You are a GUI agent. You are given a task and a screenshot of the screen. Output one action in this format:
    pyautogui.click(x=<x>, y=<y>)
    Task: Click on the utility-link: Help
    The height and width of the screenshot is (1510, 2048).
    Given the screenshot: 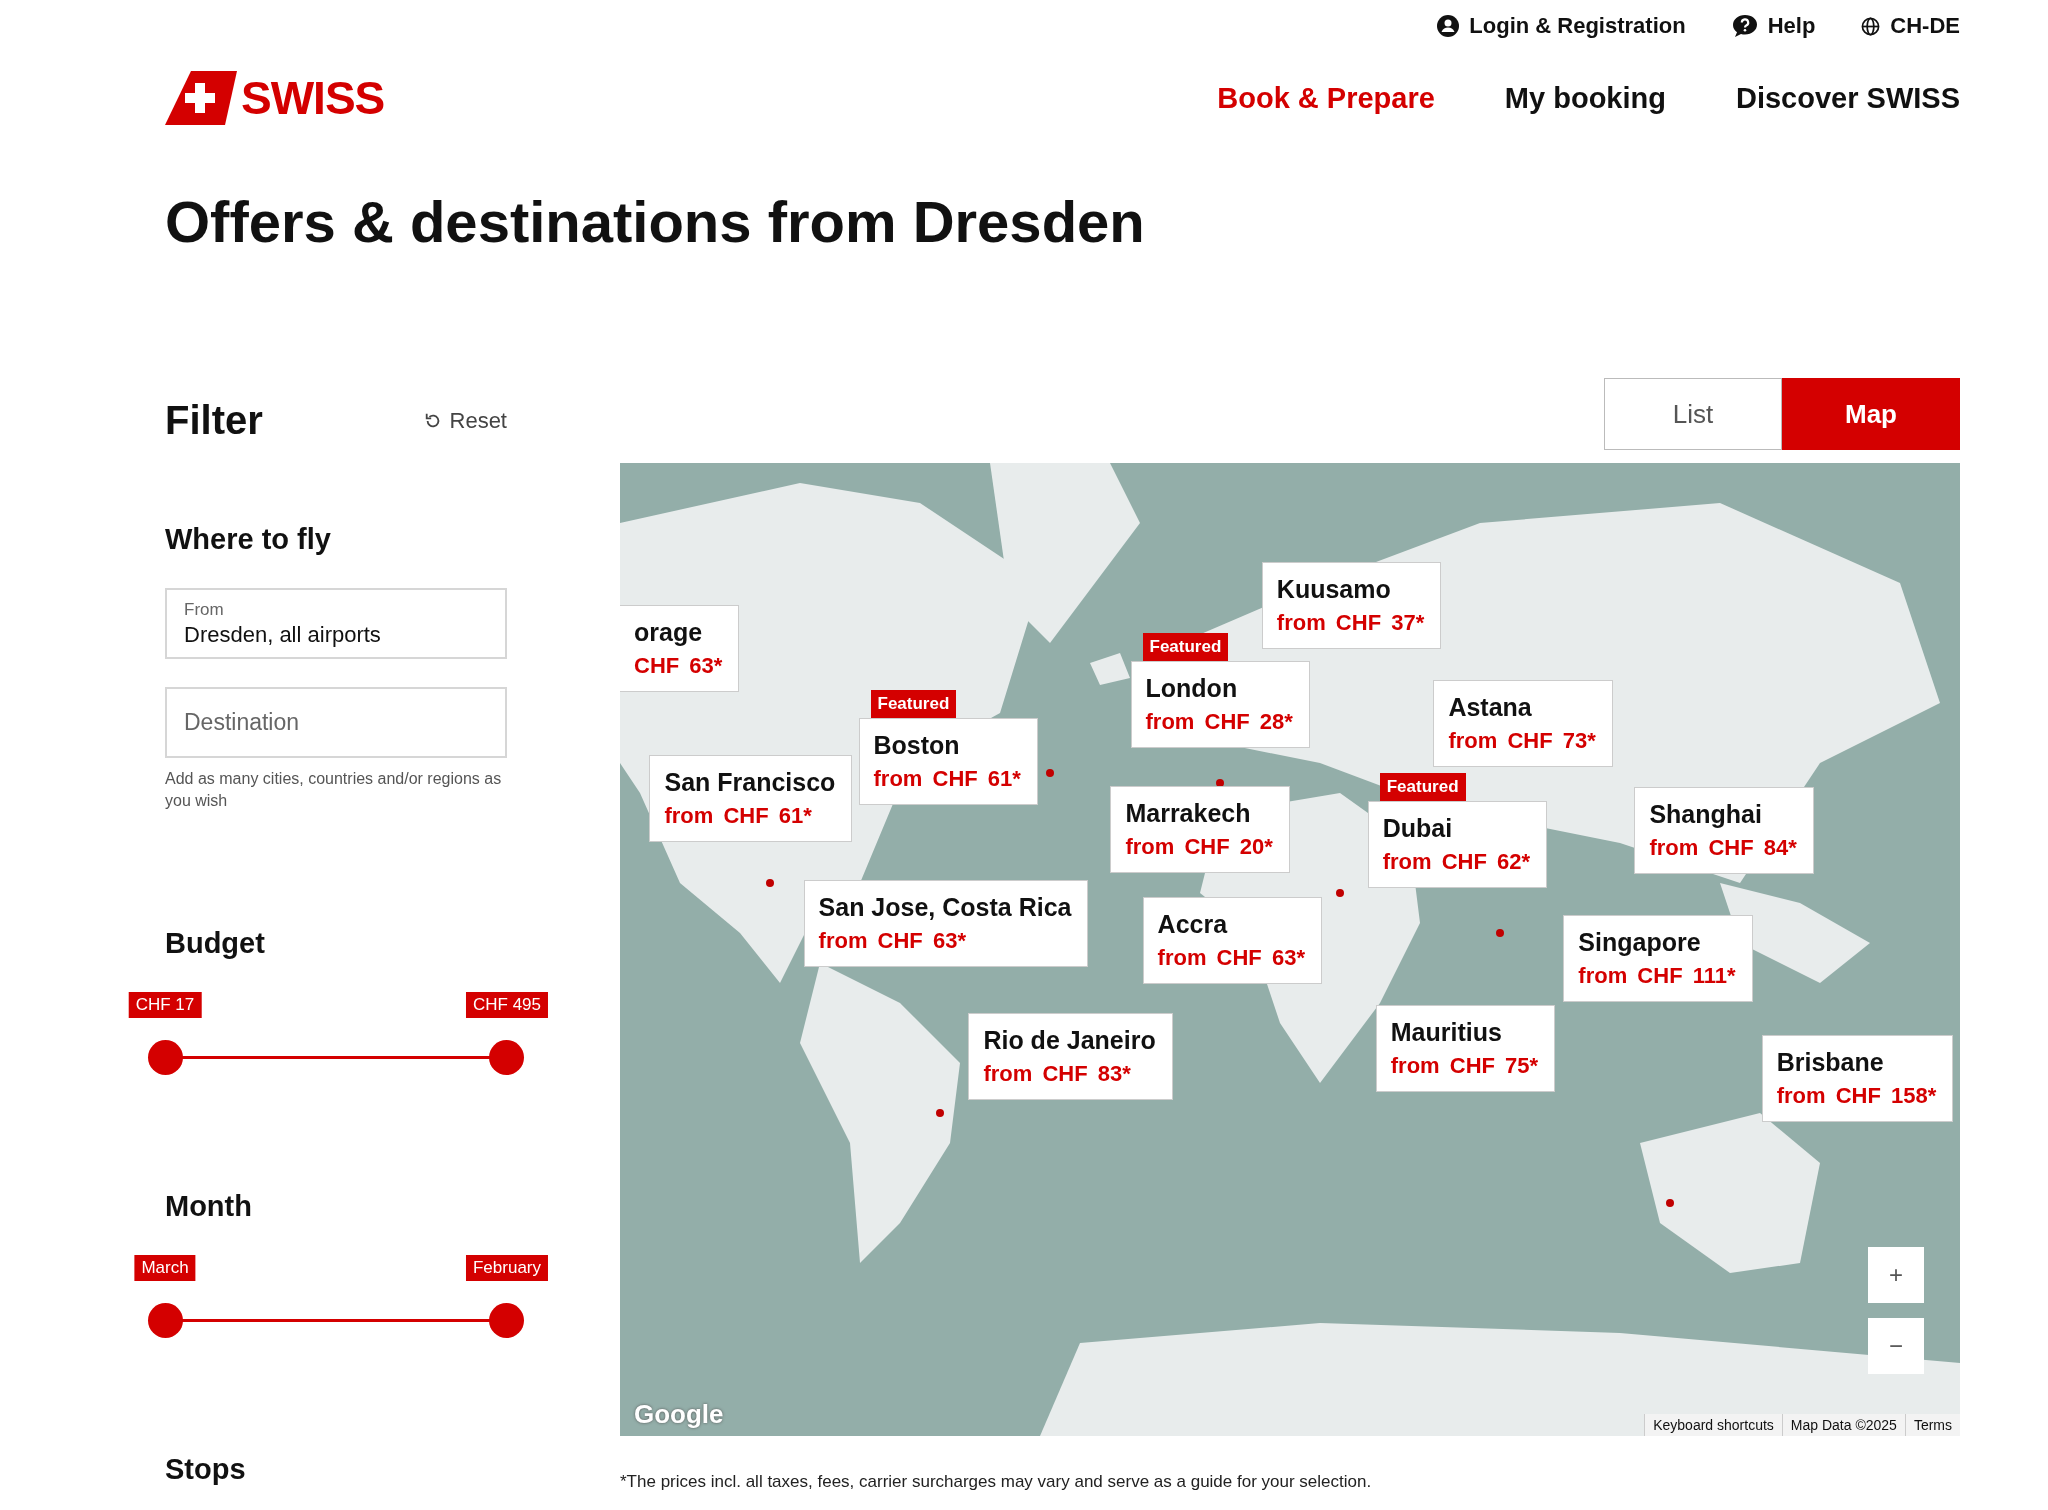 What is the action you would take?
    pyautogui.click(x=1773, y=26)
    